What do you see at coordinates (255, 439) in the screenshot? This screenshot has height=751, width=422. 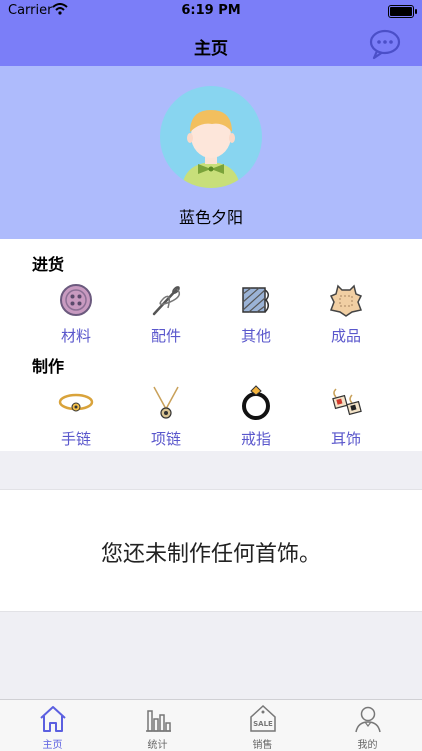 I see `menu-item-label: 戒指` at bounding box center [255, 439].